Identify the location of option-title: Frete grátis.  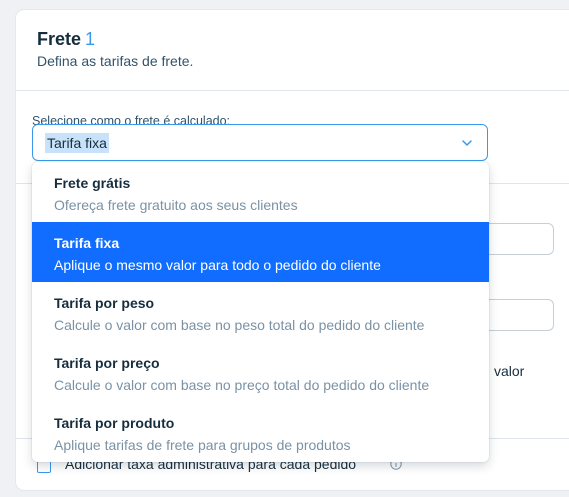
(92, 183).